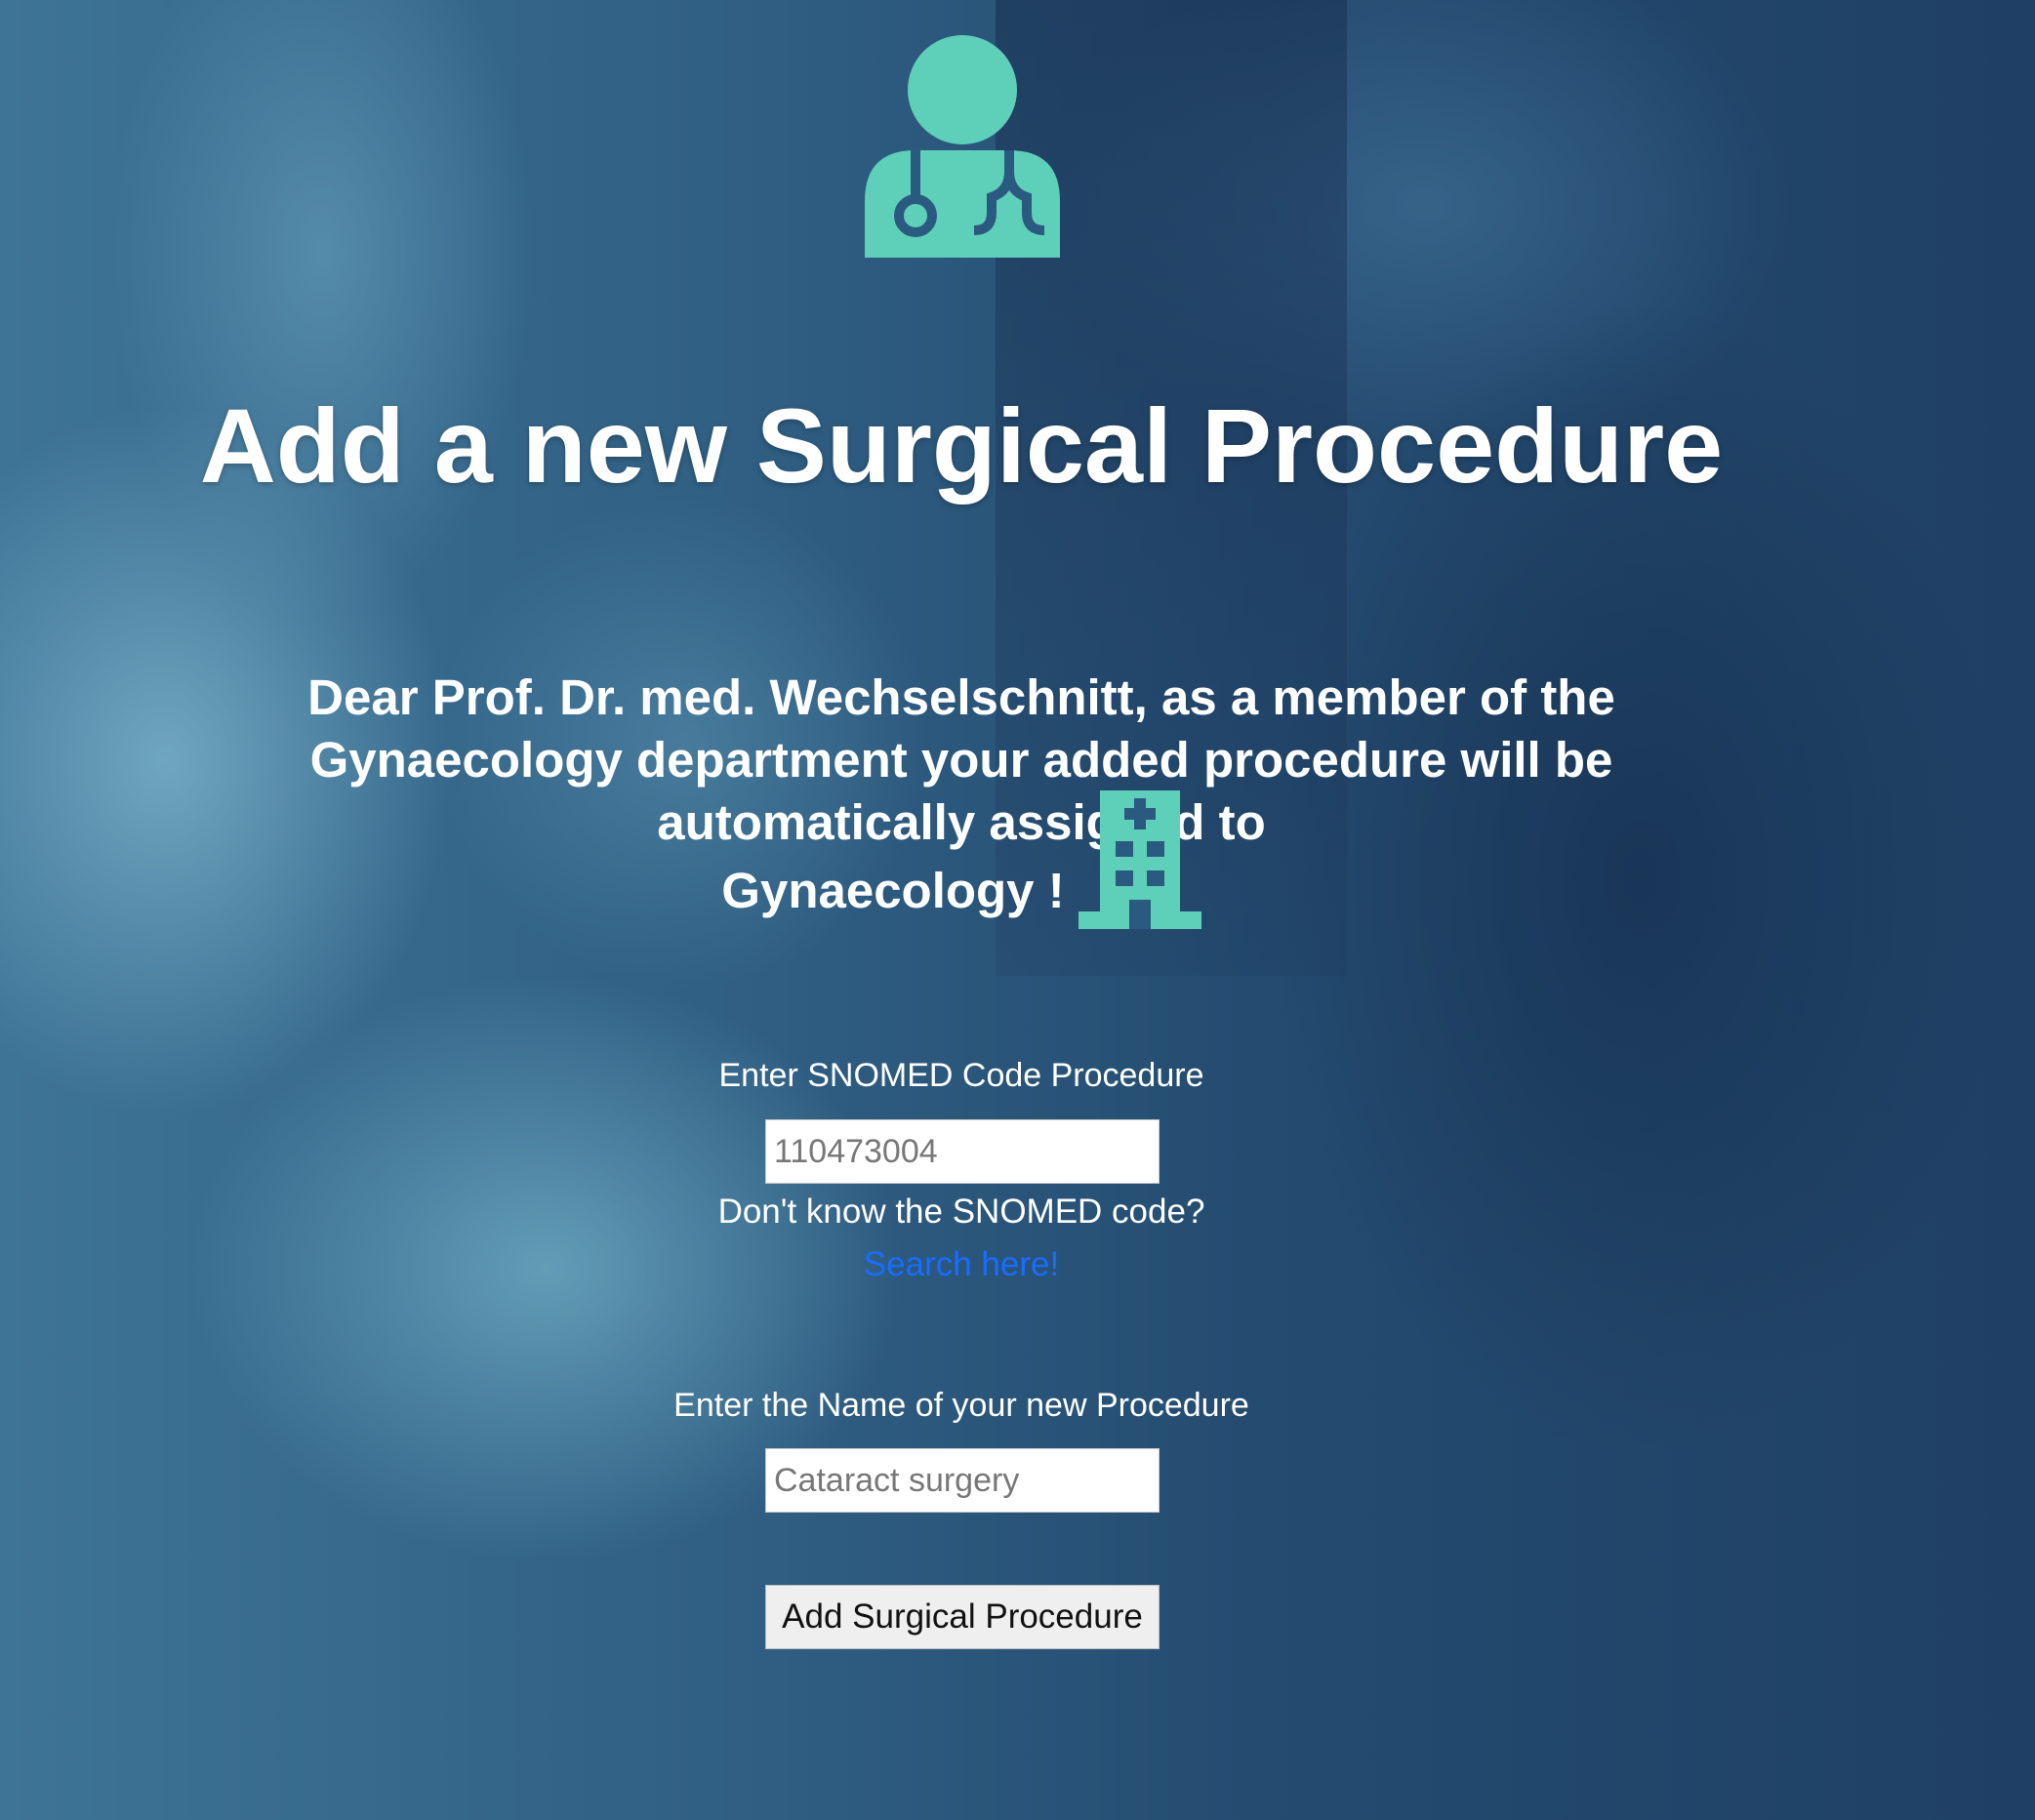 This screenshot has height=1820, width=2035. Describe the element at coordinates (963, 146) in the screenshot. I see `doctor-icon` at that location.